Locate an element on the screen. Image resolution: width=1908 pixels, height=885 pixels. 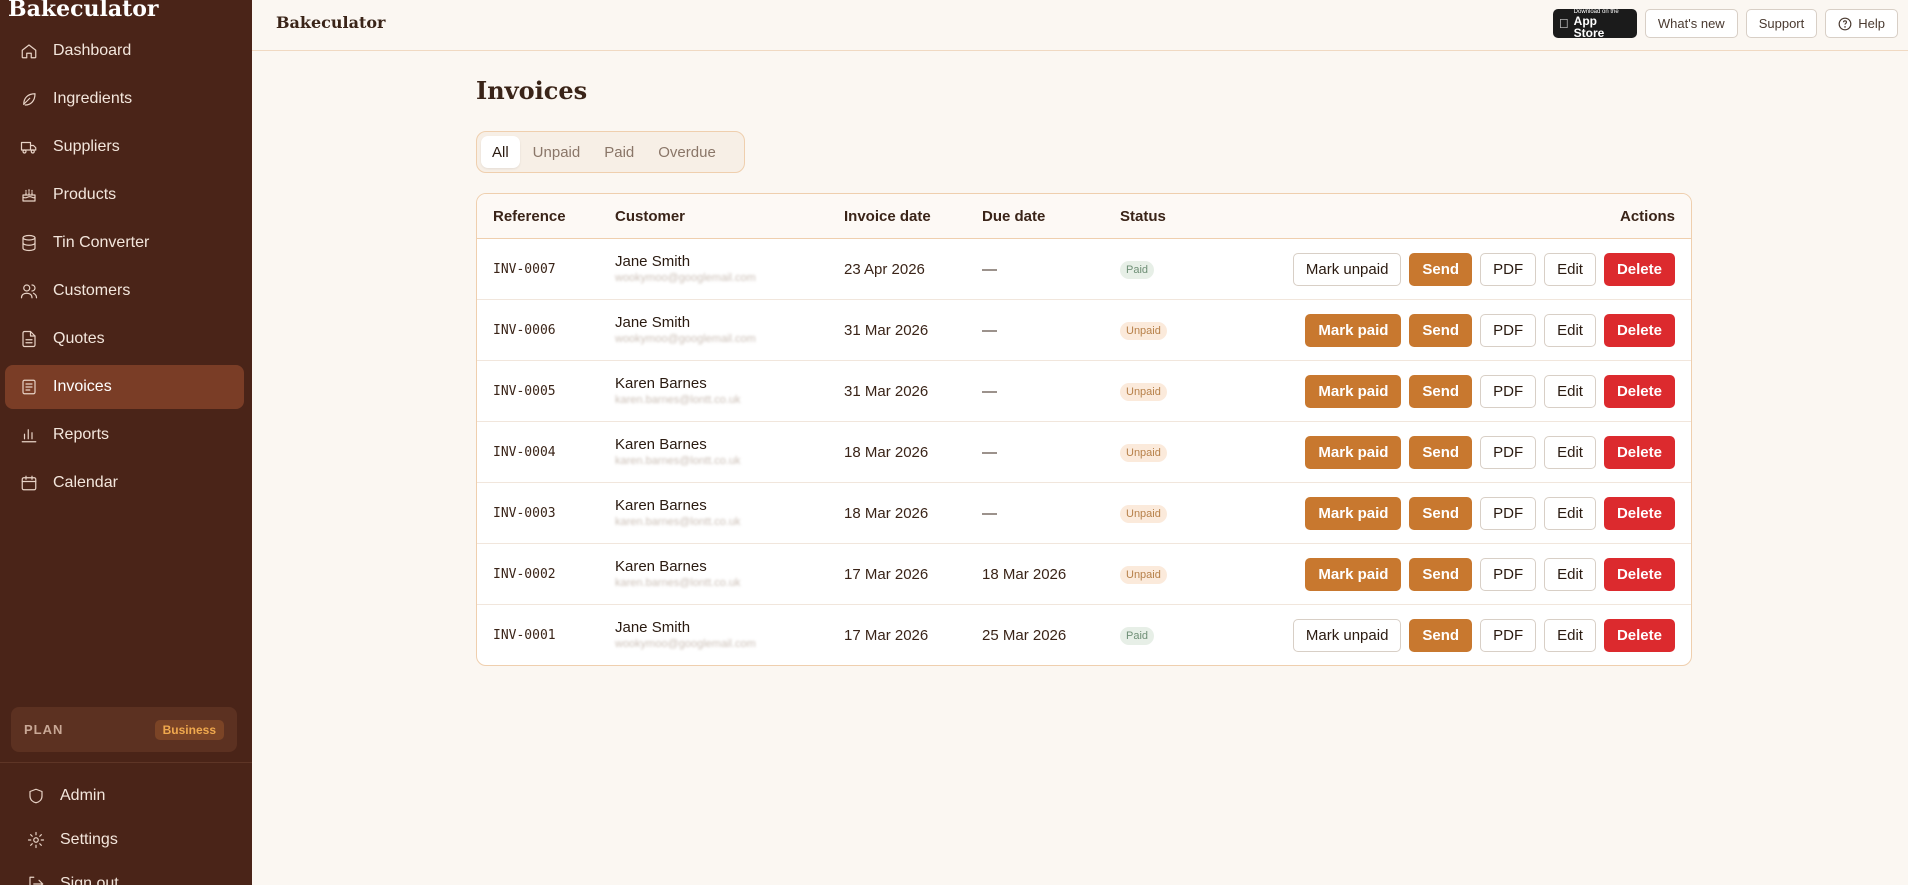
invoice-date: 18 Mar 2026 is located at coordinates (886, 513).